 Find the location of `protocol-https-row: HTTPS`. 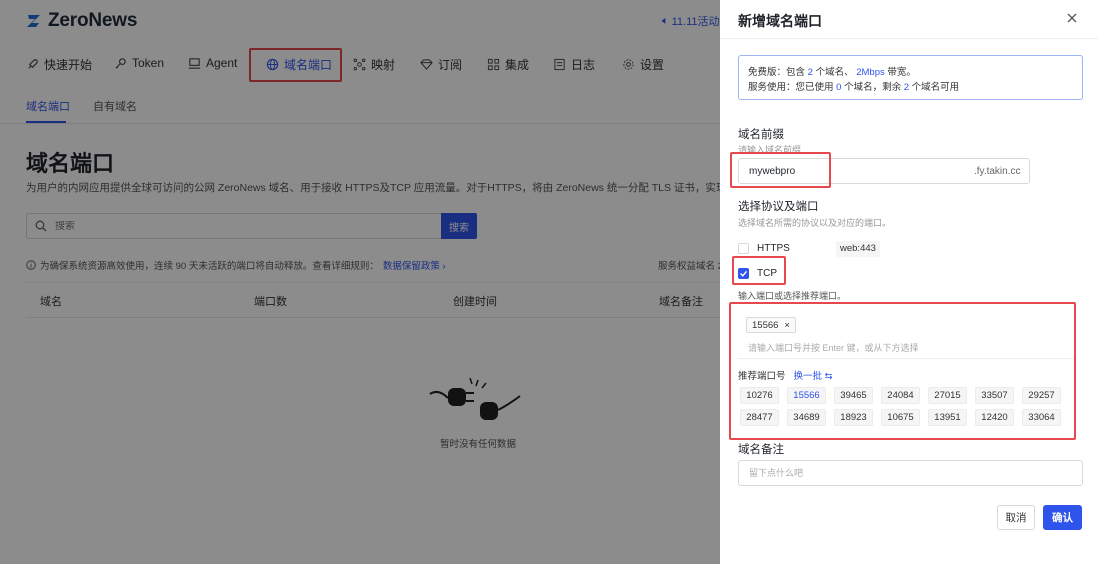

protocol-https-row: HTTPS is located at coordinates (782, 248).